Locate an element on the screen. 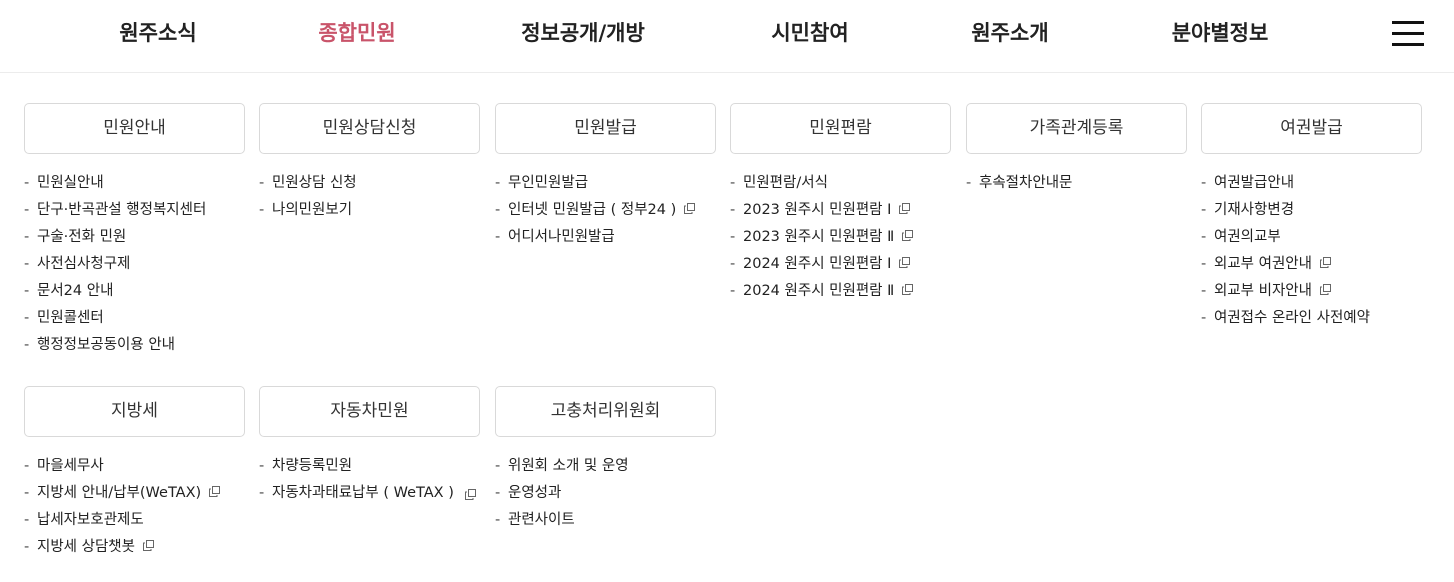  menu-link: -2023 원주시 민원편람 Ⅰ is located at coordinates (840, 210).